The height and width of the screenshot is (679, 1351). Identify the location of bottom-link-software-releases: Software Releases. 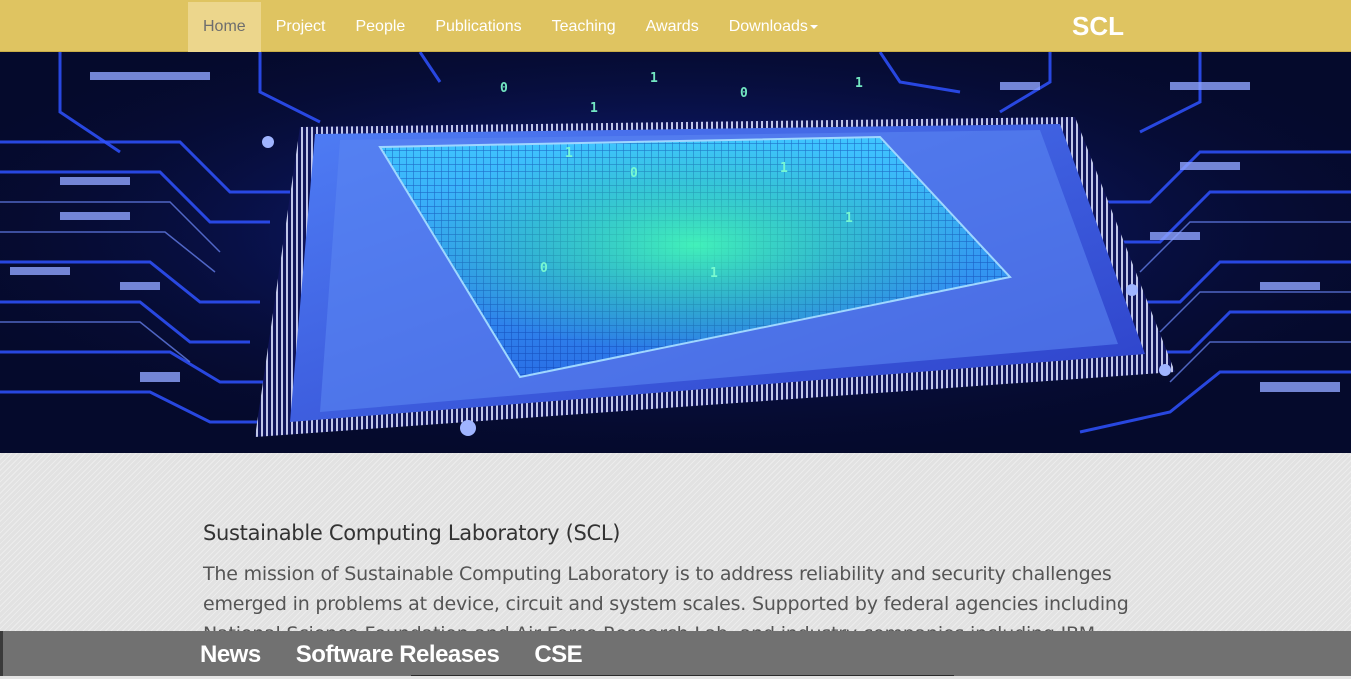
(398, 653).